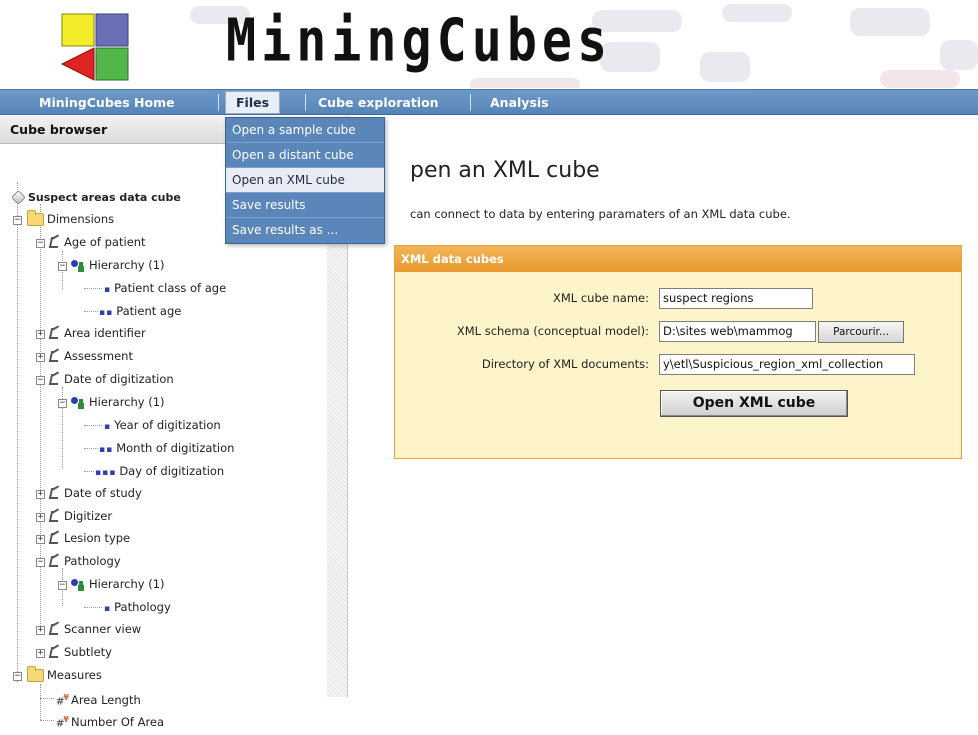 The width and height of the screenshot is (978, 735). What do you see at coordinates (98, 698) in the screenshot?
I see `tree-node-measure: #¥ Area Length` at bounding box center [98, 698].